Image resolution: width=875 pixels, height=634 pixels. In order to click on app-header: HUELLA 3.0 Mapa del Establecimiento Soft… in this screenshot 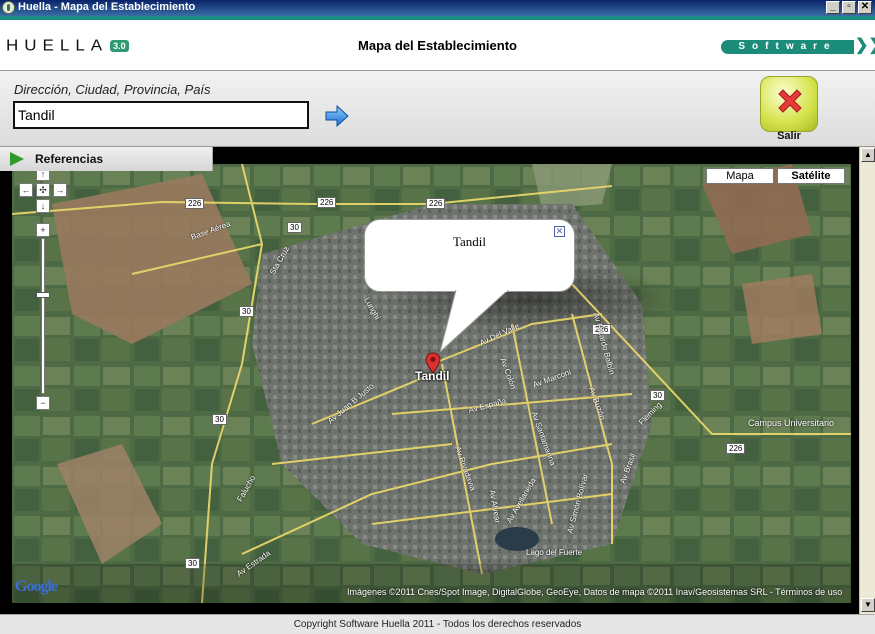, I will do `click(437, 43)`.